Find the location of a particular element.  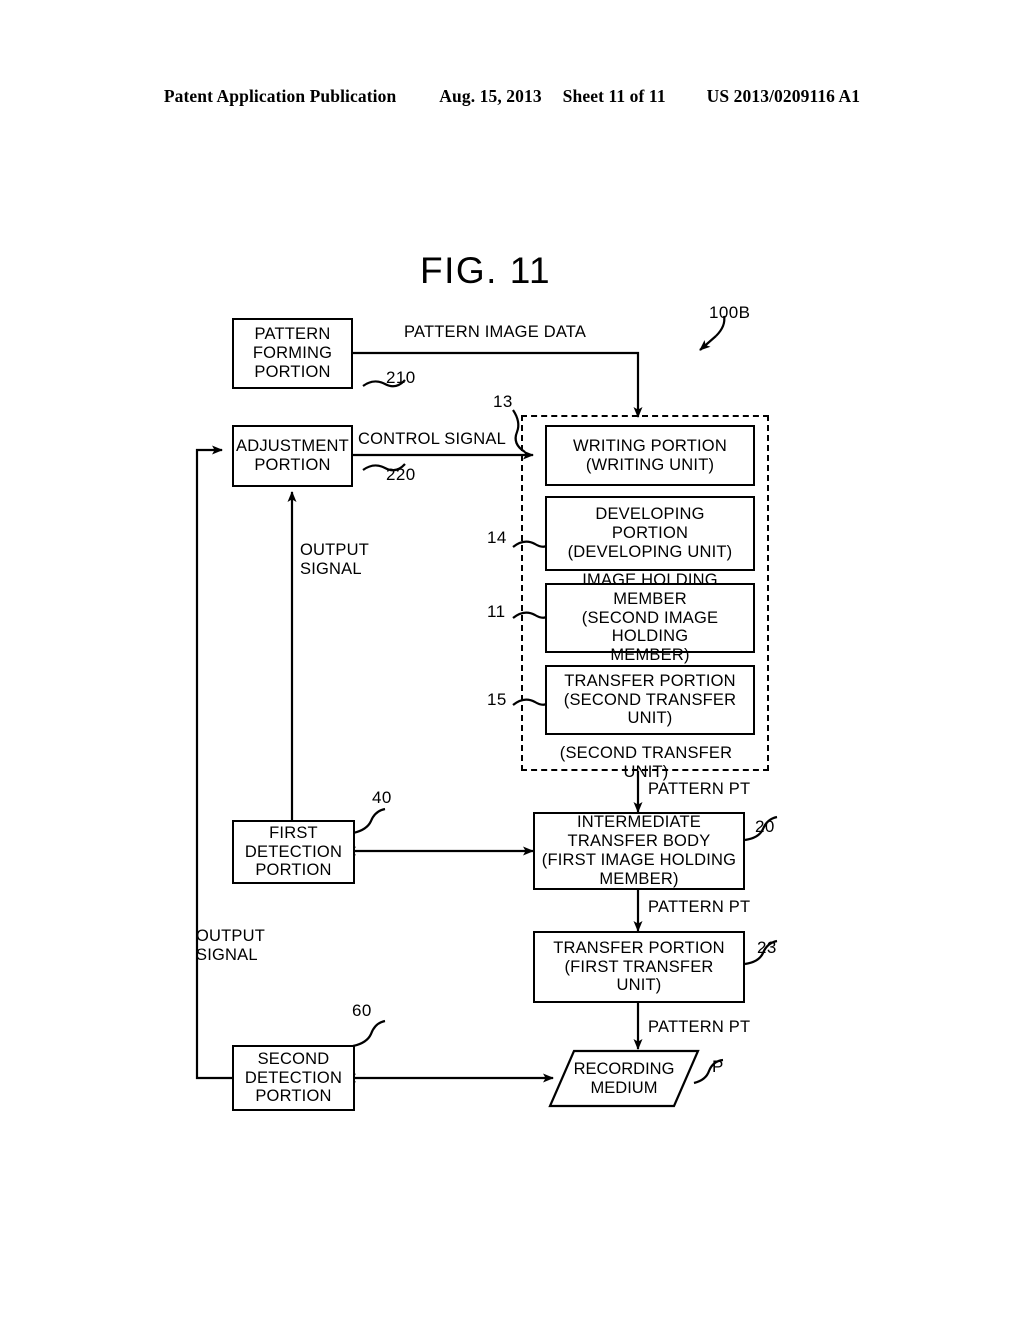

node-recording-medium-label: RECORDING MEDIUM is located at coordinates (624, 1078).